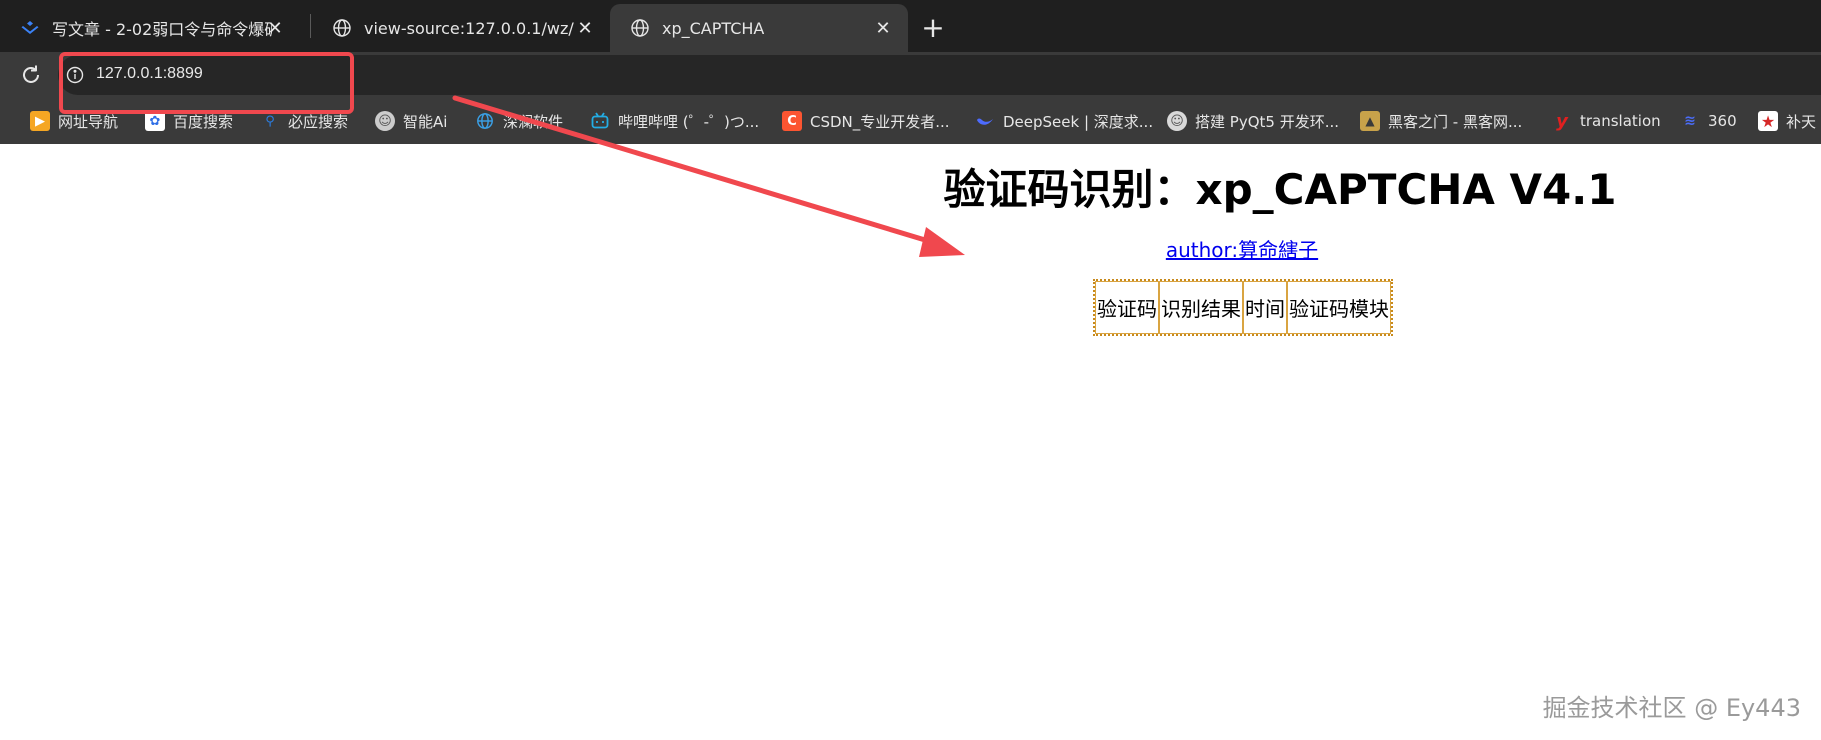 This screenshot has width=1821, height=740. Describe the element at coordinates (310, 26) in the screenshot. I see `tab-divider` at that location.